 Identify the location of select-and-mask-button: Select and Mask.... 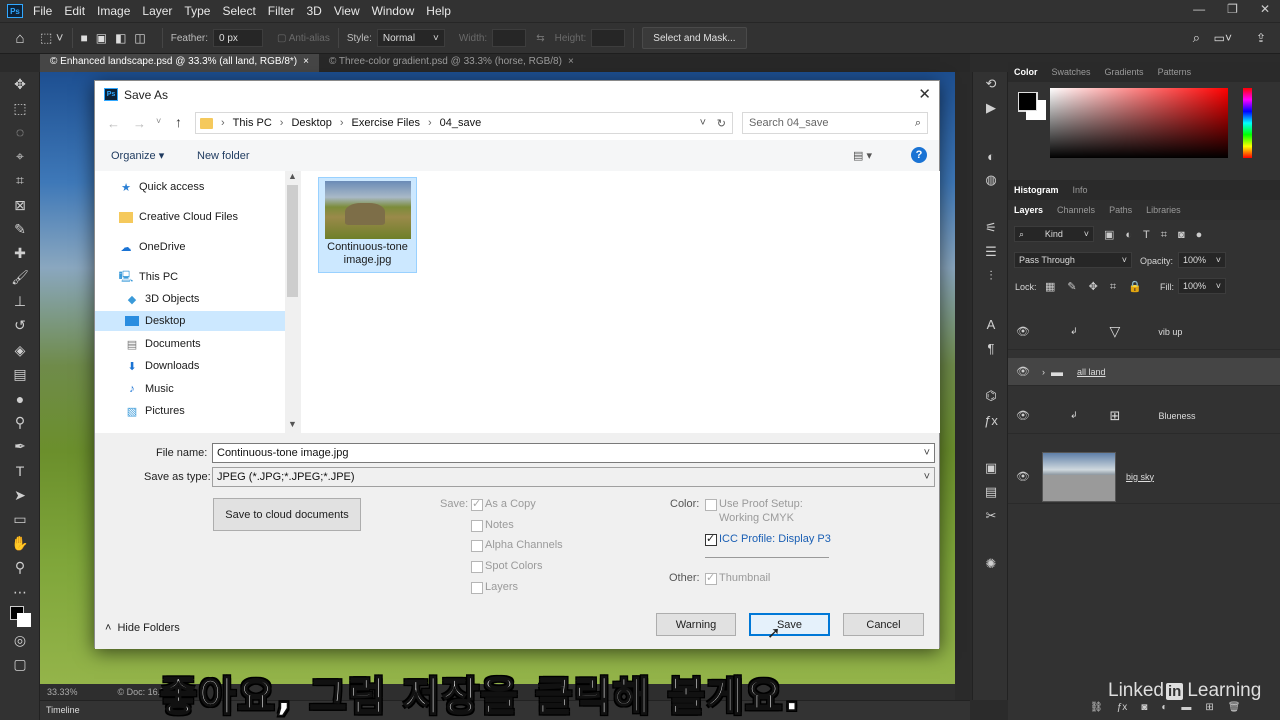
(694, 38).